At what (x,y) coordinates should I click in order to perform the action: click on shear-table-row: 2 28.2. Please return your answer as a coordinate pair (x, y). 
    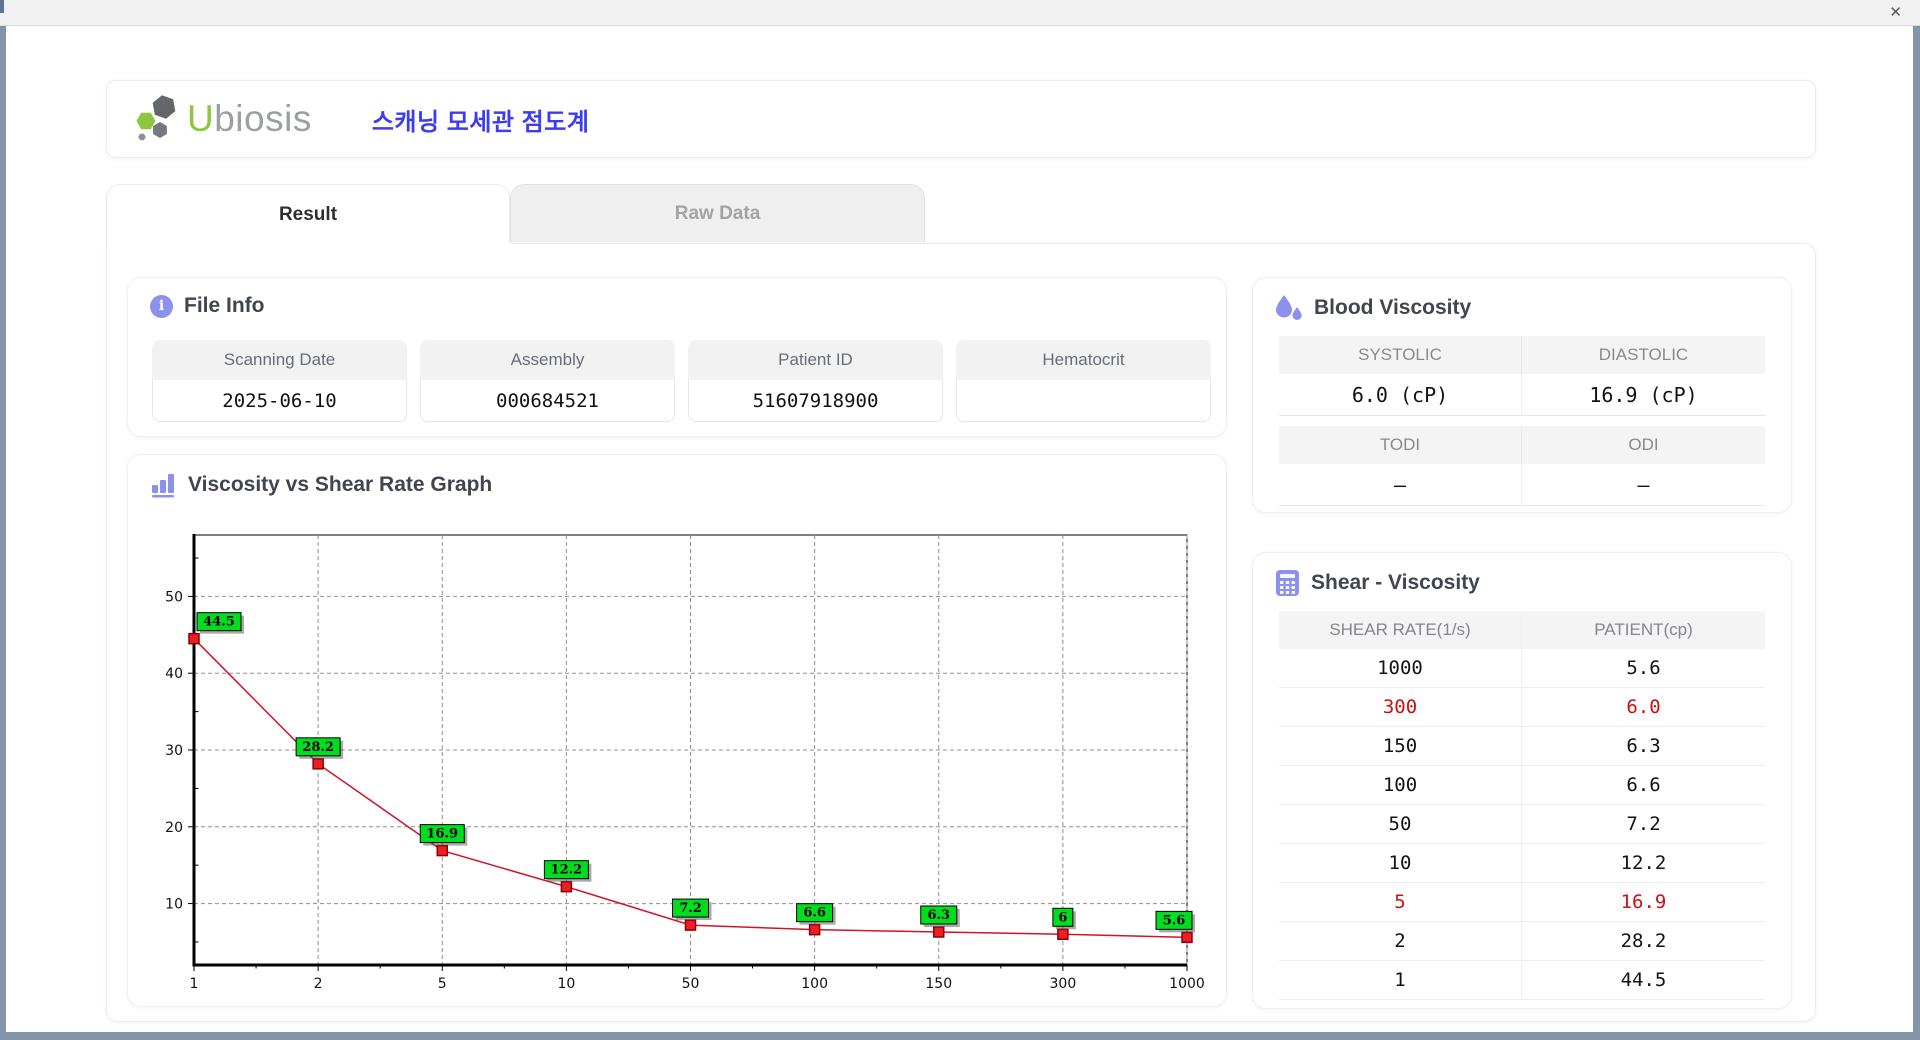
    Looking at the image, I should click on (1522, 941).